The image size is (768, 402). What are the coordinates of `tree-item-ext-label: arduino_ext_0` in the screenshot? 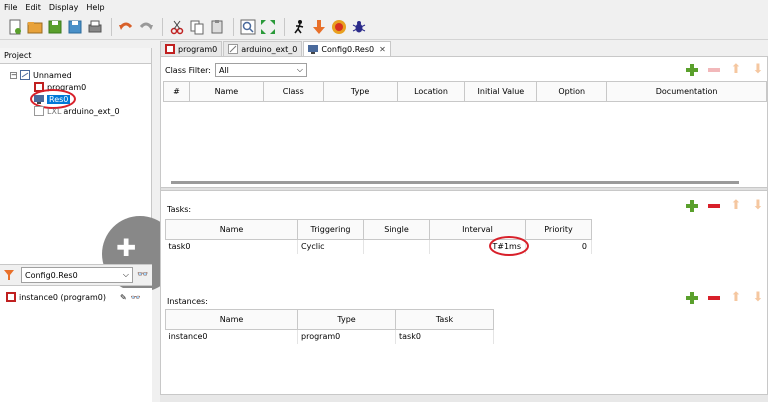 It's located at (91, 111).